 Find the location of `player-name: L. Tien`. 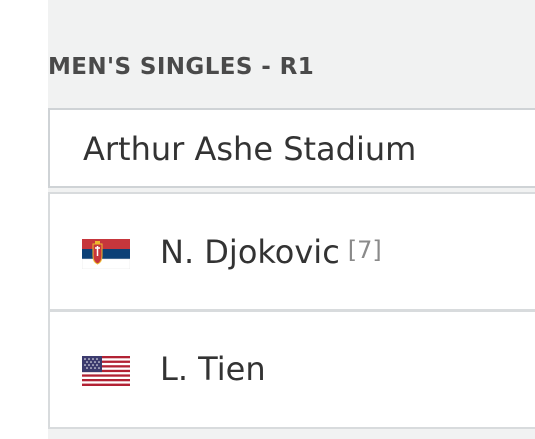

player-name: L. Tien is located at coordinates (213, 369).